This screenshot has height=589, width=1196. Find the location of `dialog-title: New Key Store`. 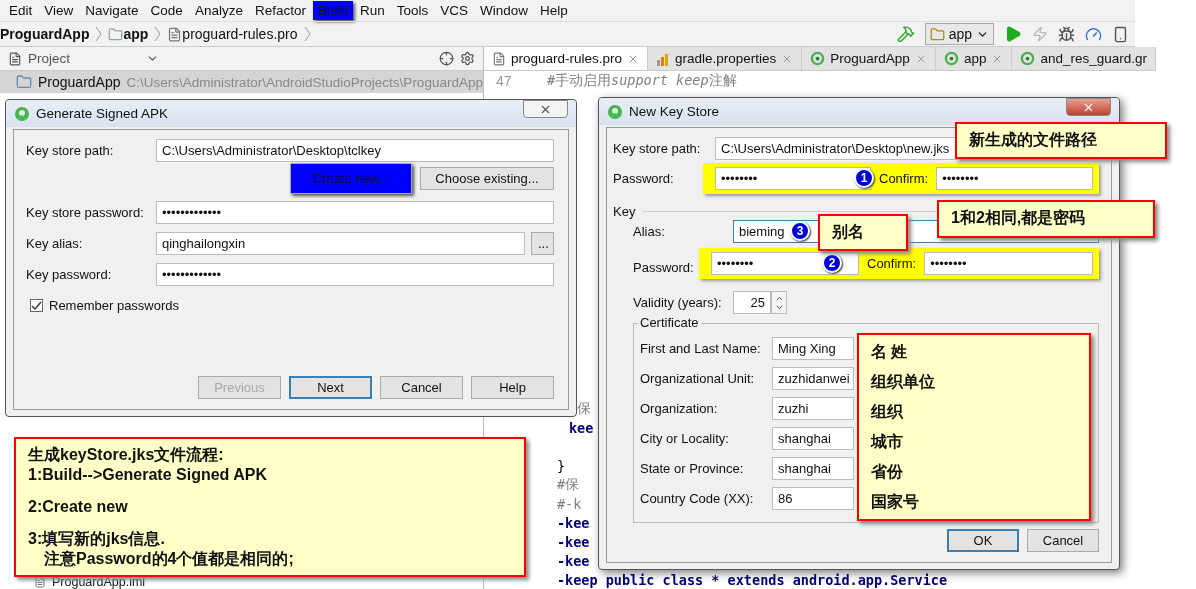

dialog-title: New Key Store is located at coordinates (674, 111).